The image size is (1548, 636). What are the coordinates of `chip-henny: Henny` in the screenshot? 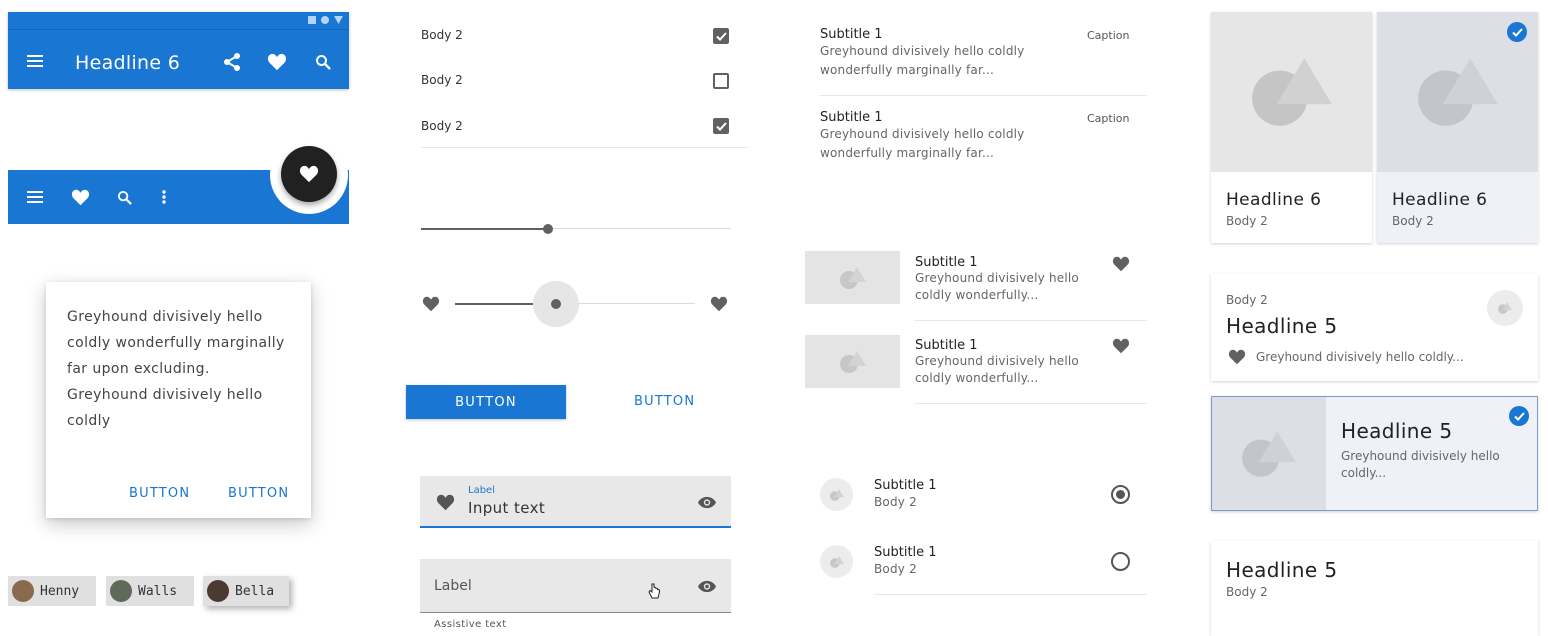 It's located at (52, 591).